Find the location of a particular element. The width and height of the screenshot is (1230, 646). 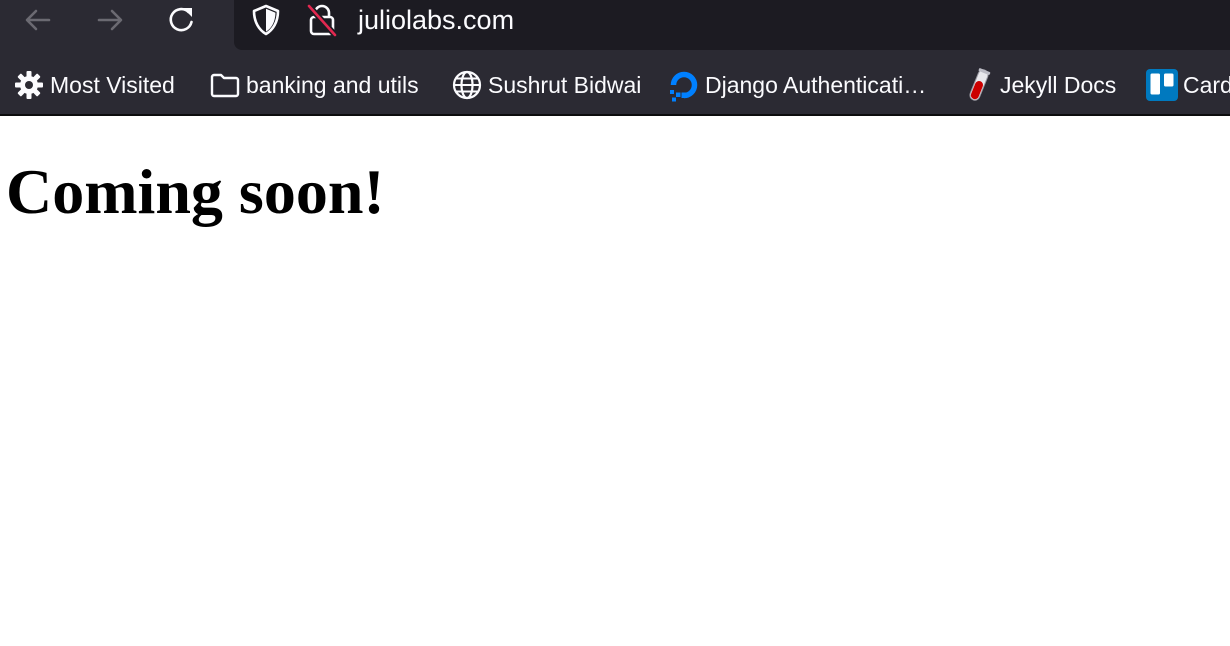

bookmark-sushrut-bidwai: Sushrut Bidwai is located at coordinates (545, 85).